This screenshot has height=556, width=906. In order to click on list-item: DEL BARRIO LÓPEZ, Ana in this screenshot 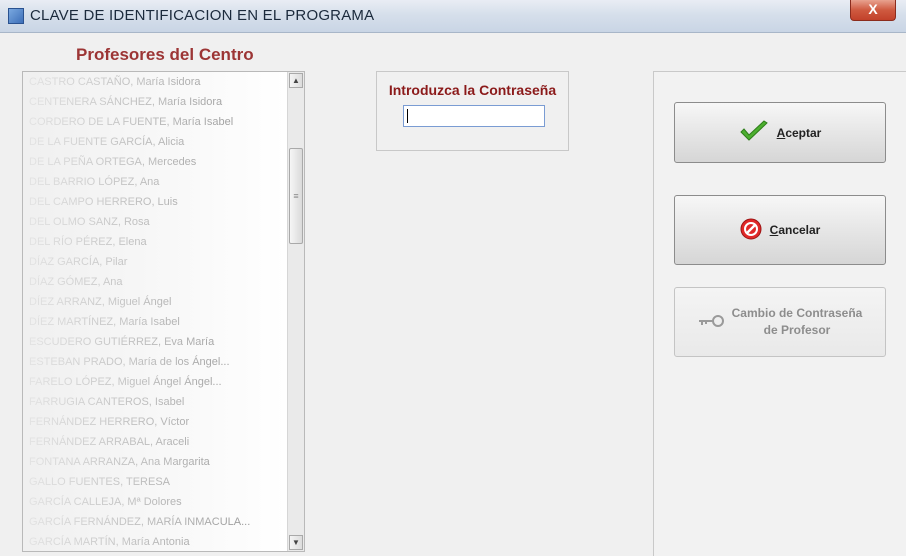, I will do `click(155, 182)`.